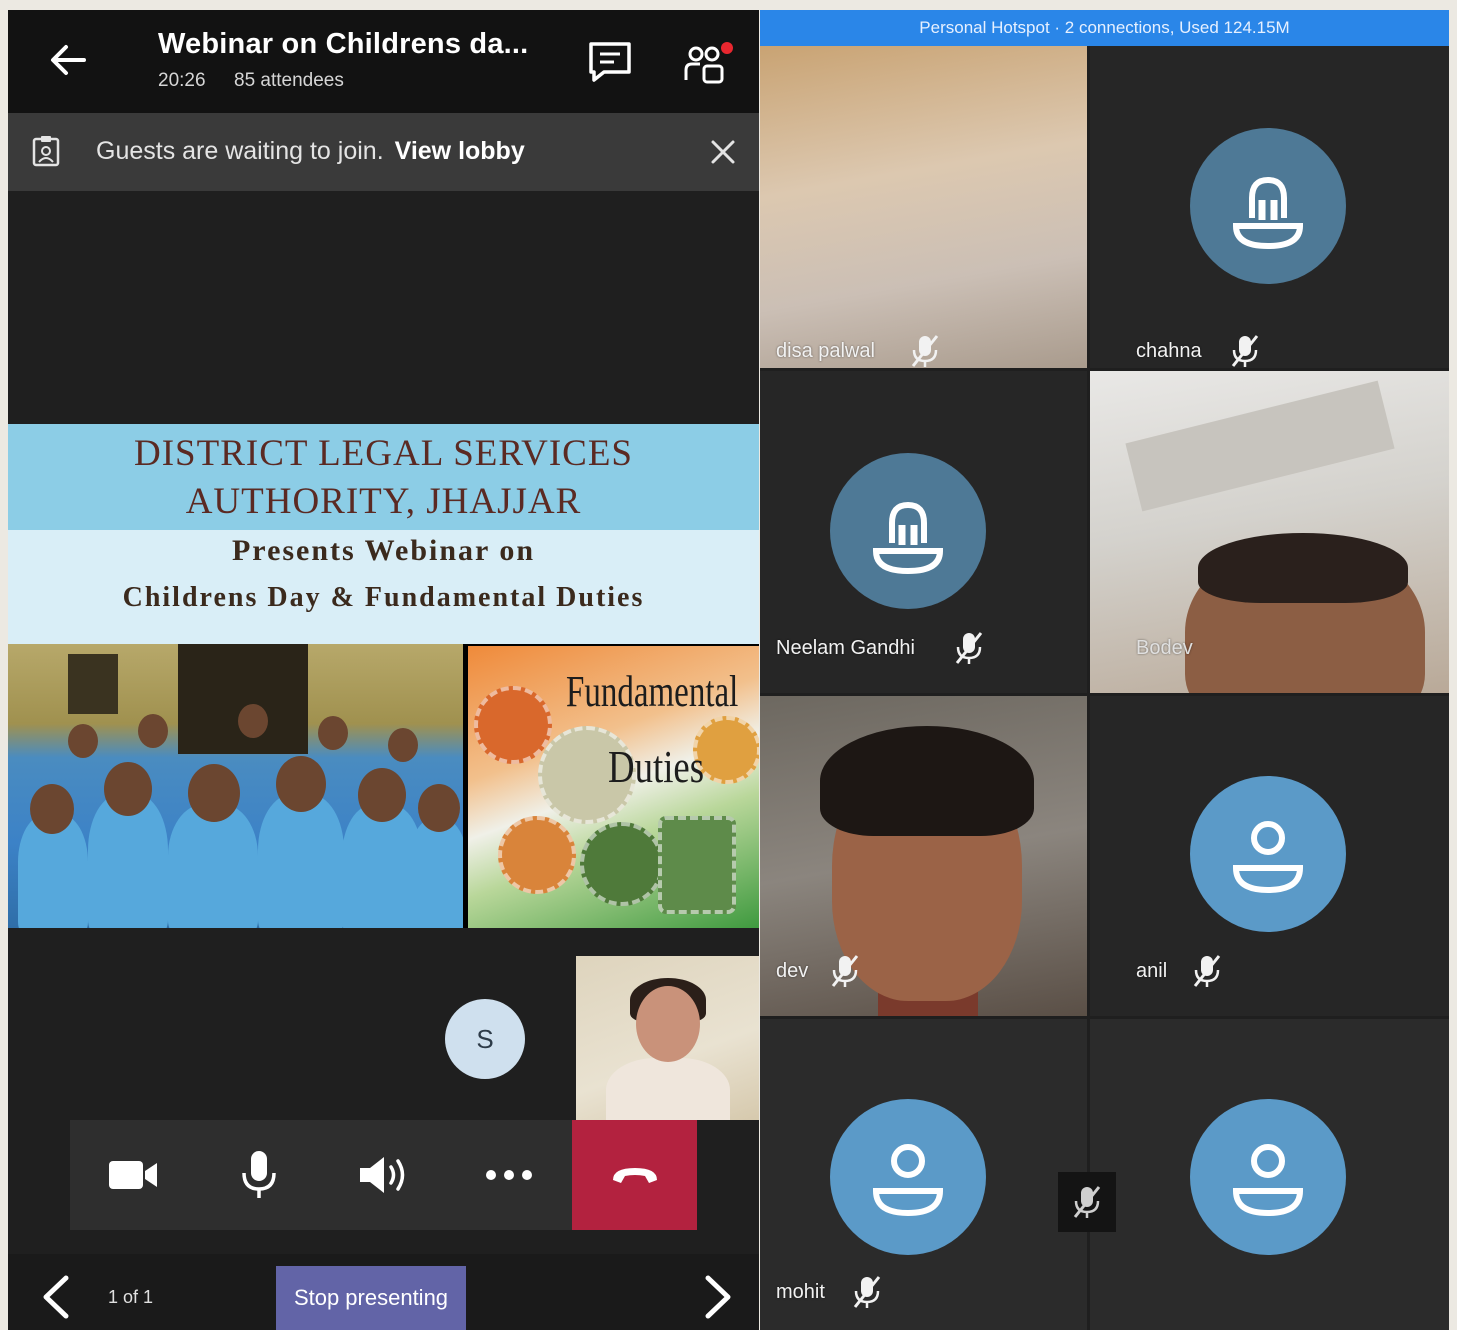 This screenshot has height=1330, width=1457. I want to click on meeting-time: 20:26, so click(182, 80).